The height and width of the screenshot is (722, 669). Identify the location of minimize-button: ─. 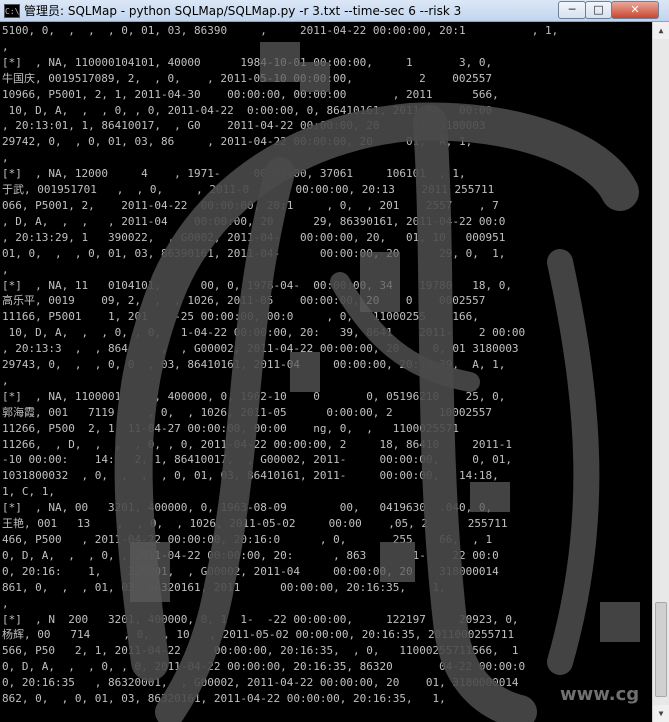
(572, 10).